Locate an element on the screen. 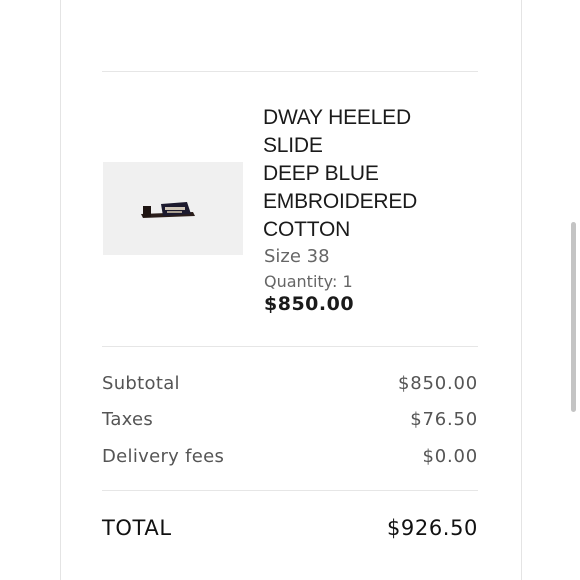  subtotal-row: Subtotal $850.00 is located at coordinates (290, 385).